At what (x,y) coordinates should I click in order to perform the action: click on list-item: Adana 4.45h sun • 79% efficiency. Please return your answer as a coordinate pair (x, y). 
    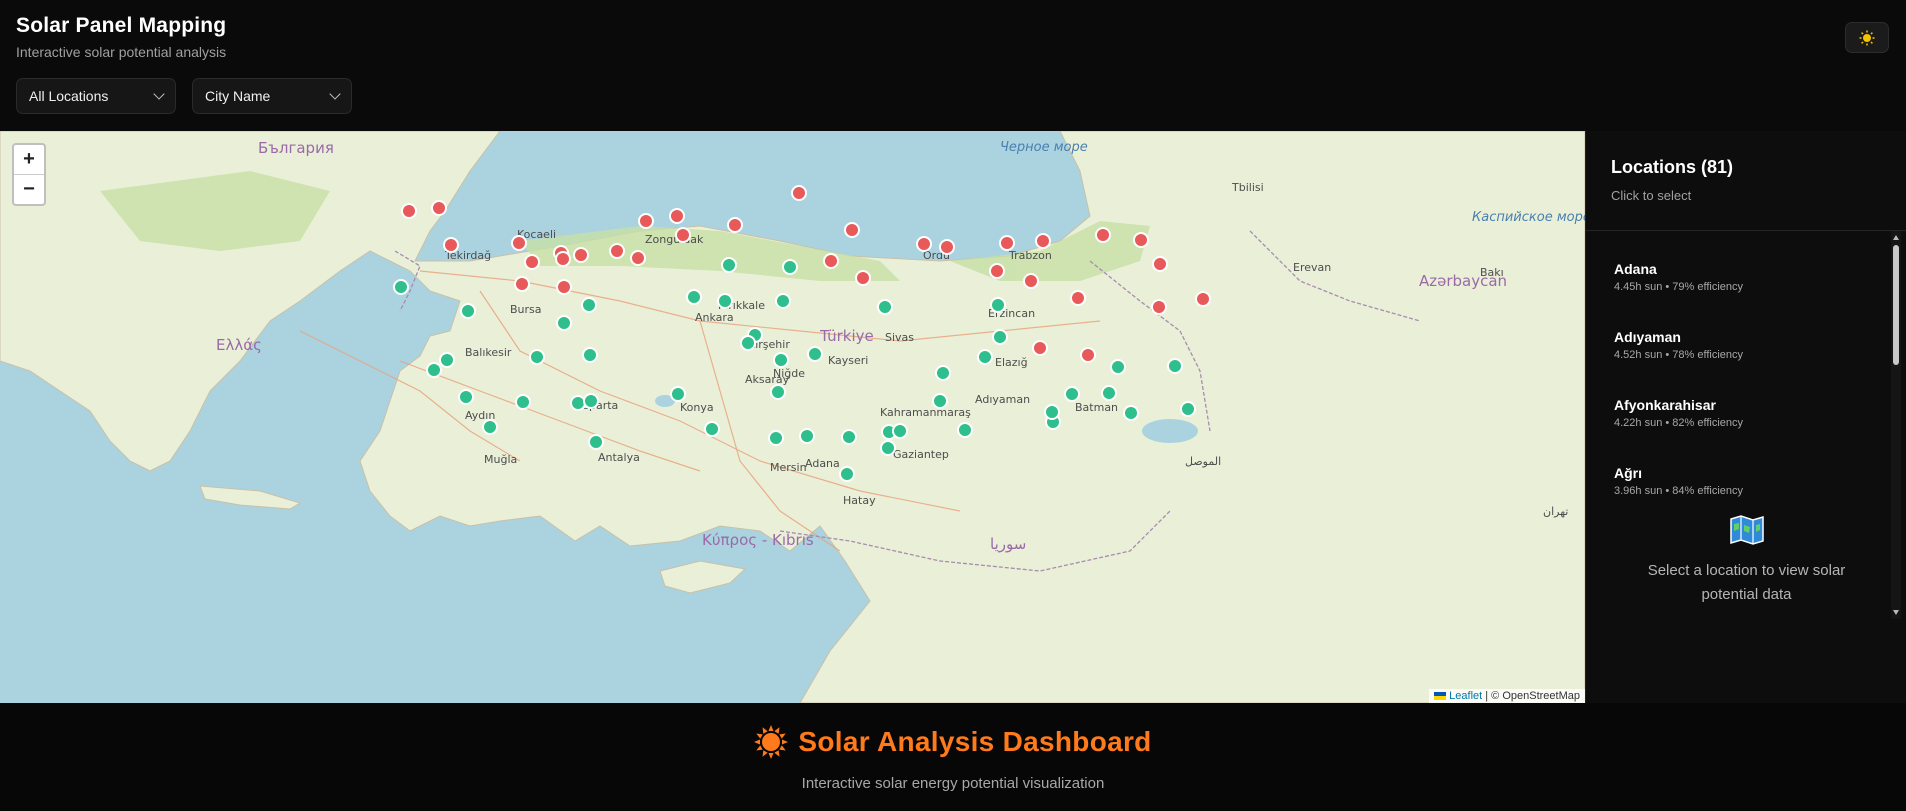
    Looking at the image, I should click on (1678, 277).